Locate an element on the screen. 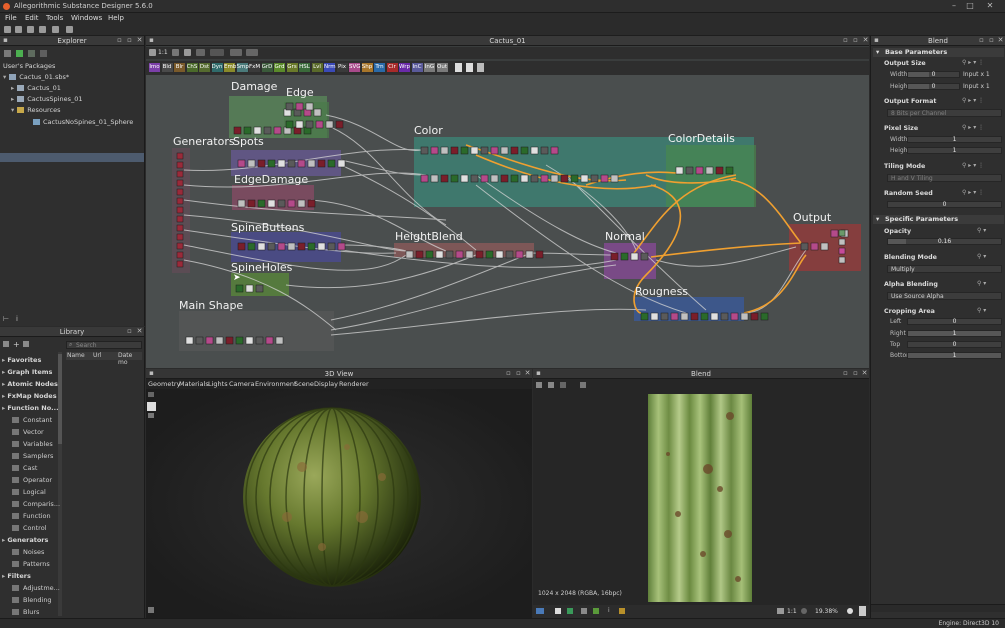  library-close-icon: ✕ is located at coordinates (139, 331).